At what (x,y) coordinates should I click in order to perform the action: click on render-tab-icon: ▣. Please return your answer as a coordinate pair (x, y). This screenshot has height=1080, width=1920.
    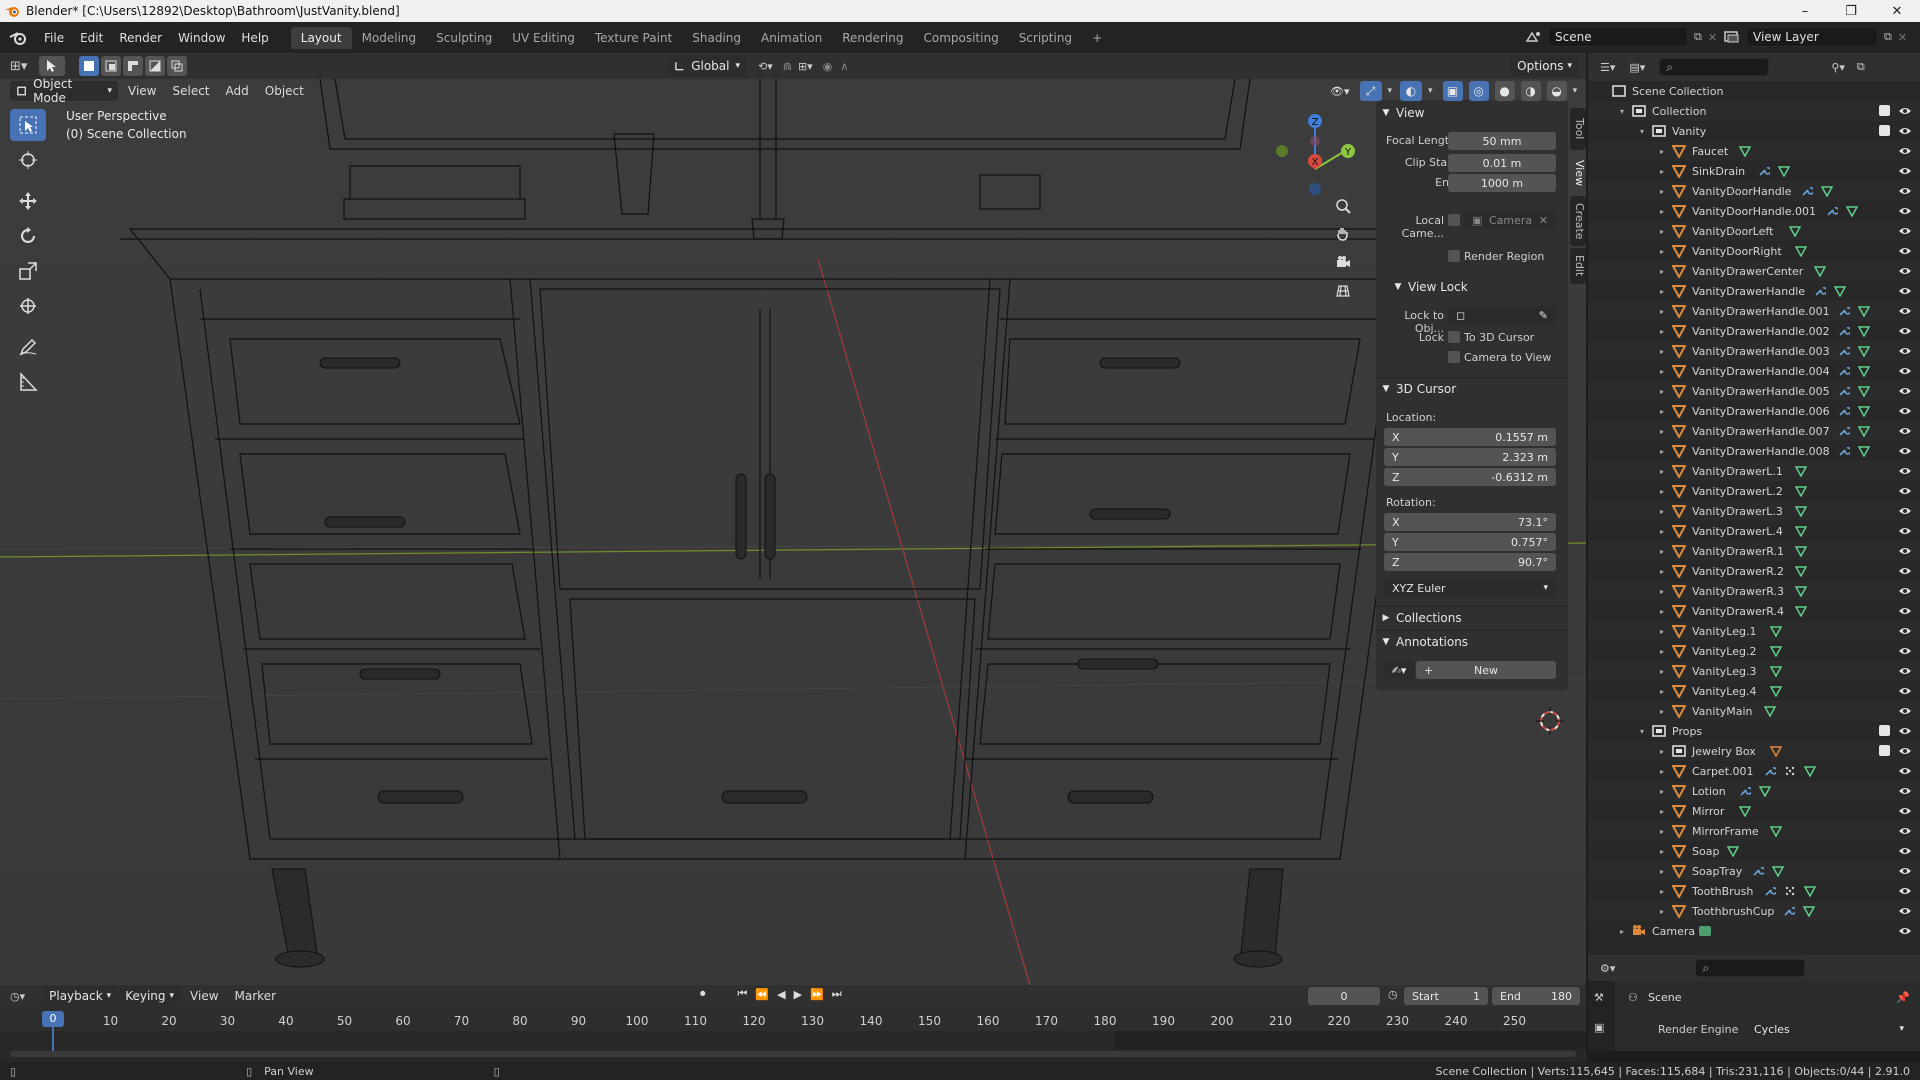
    Looking at the image, I should click on (1599, 1027).